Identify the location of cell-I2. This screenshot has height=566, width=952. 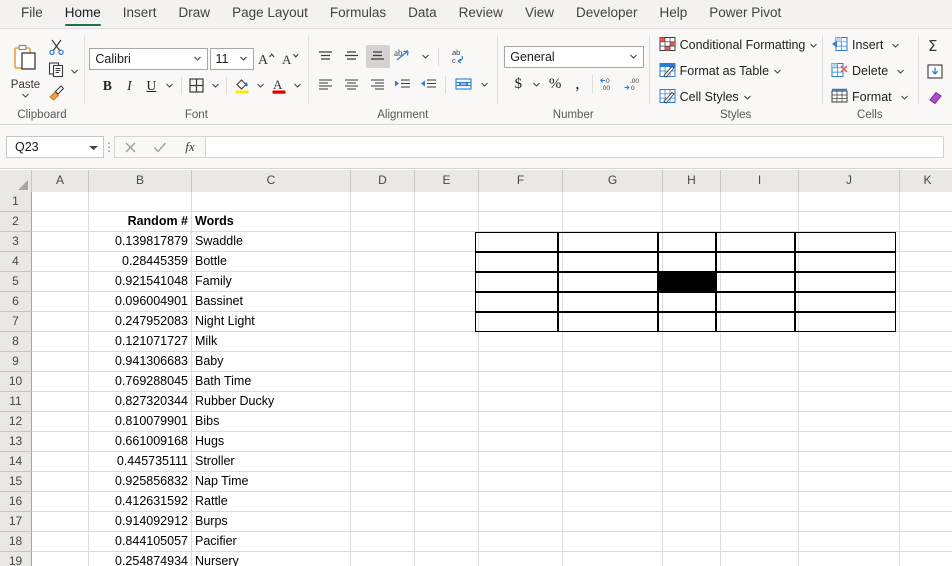
(760, 222).